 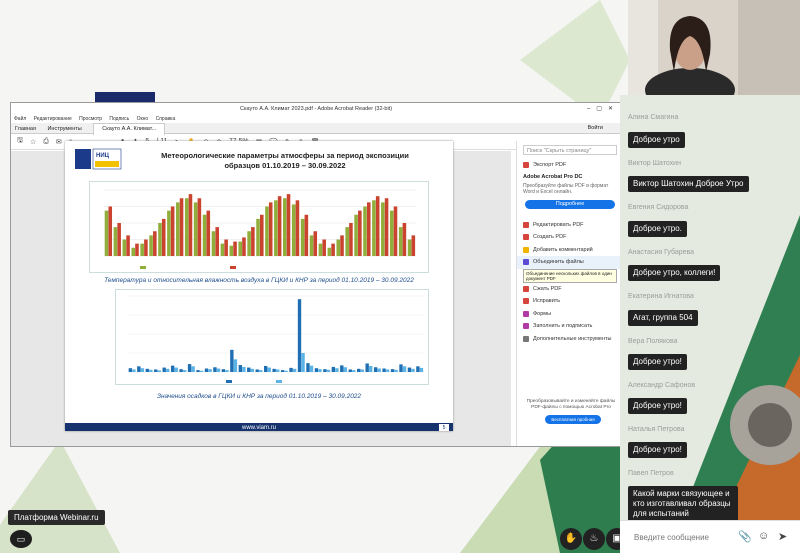 What do you see at coordinates (569, 165) in the screenshot?
I see `export-pdf-item: Экспорт PDF` at bounding box center [569, 165].